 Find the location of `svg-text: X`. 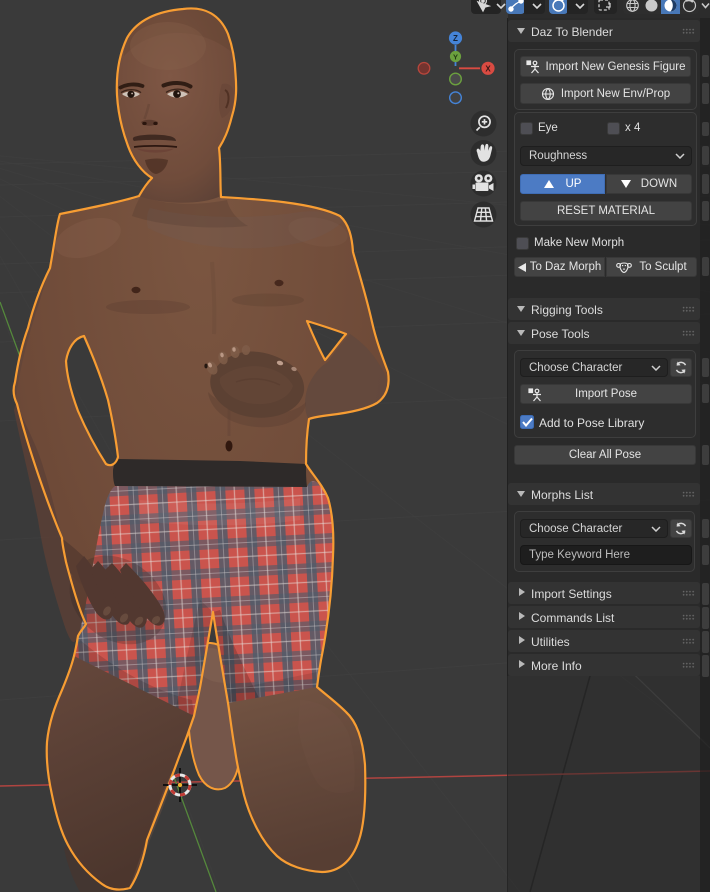

svg-text: X is located at coordinates (488, 68).